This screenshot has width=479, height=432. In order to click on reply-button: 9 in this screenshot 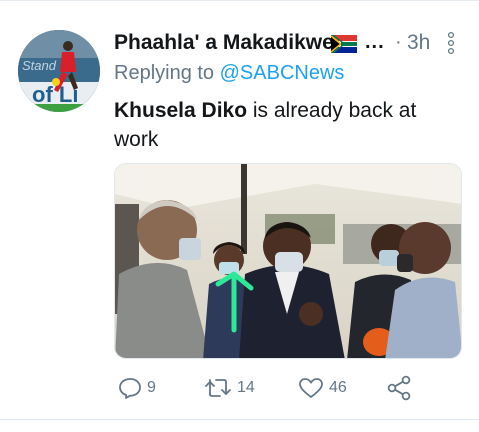, I will do `click(137, 388)`.